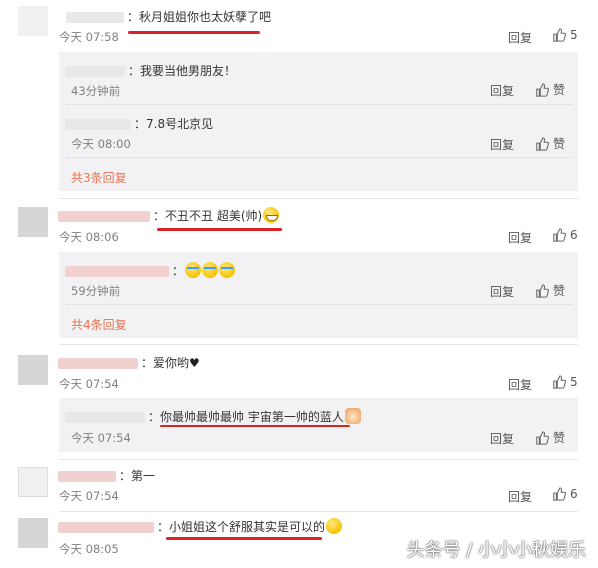  What do you see at coordinates (96, 291) in the screenshot?
I see `reply-time: 59分钟前` at bounding box center [96, 291].